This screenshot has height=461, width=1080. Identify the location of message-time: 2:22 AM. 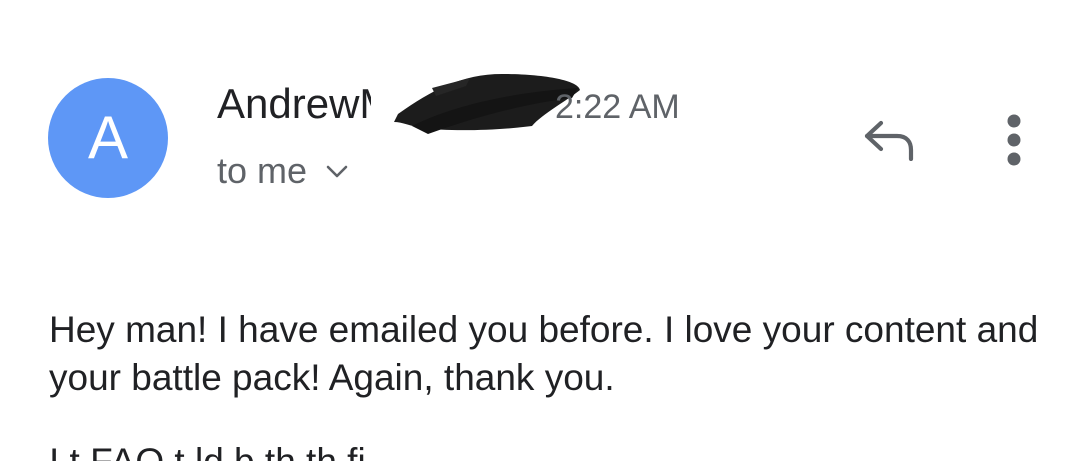
(617, 107).